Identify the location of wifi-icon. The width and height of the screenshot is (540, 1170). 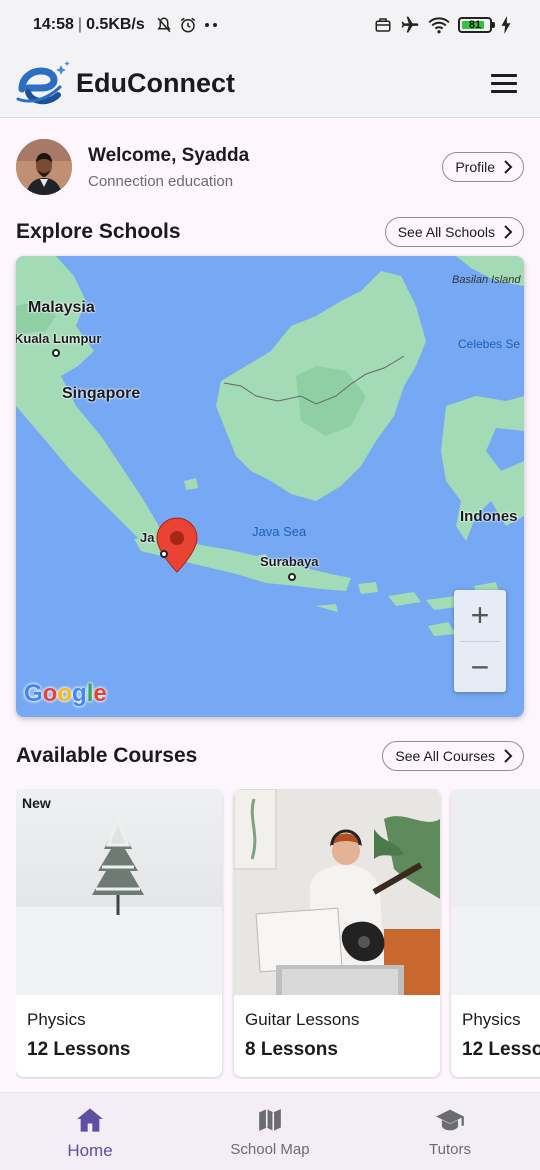
(439, 25).